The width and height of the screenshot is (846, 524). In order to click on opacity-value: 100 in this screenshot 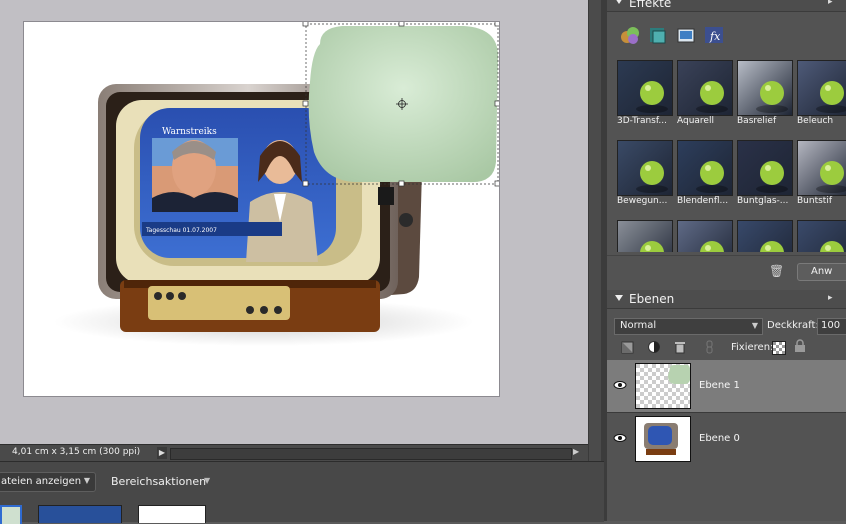, I will do `click(831, 325)`.